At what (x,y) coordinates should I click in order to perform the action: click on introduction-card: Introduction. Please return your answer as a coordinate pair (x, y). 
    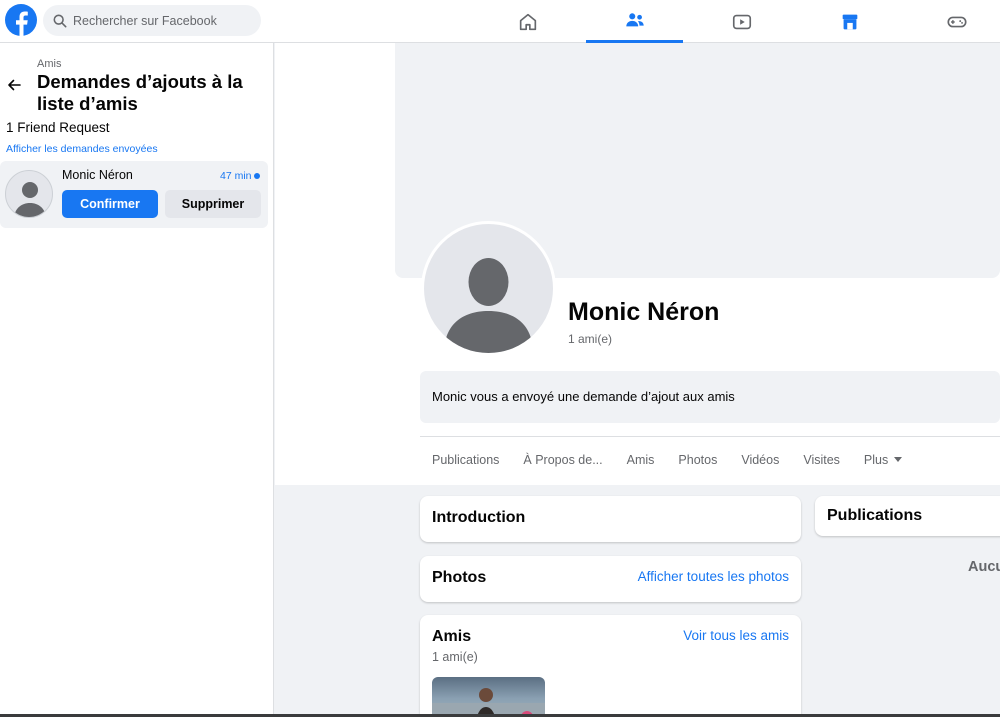
    Looking at the image, I should click on (610, 519).